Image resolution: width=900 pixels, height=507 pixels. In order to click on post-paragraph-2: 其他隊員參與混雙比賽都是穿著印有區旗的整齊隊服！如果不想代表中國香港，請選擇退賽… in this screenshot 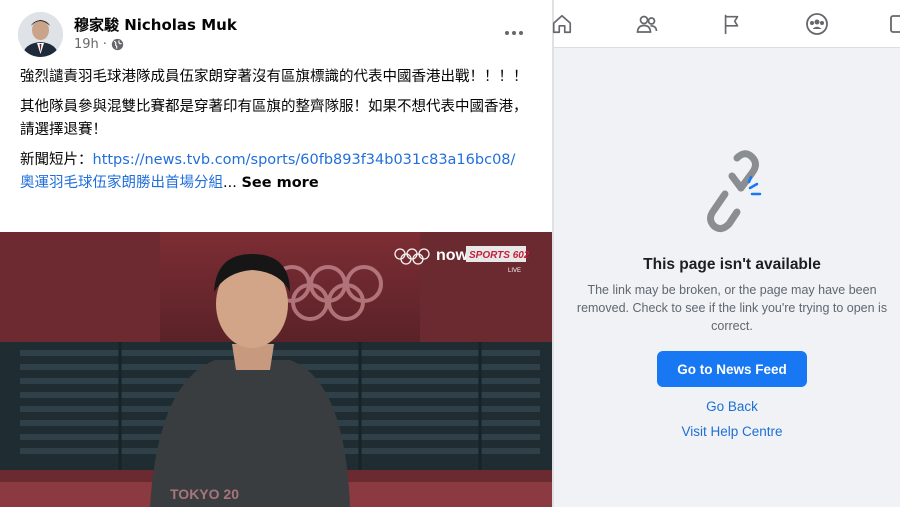, I will do `click(274, 118)`.